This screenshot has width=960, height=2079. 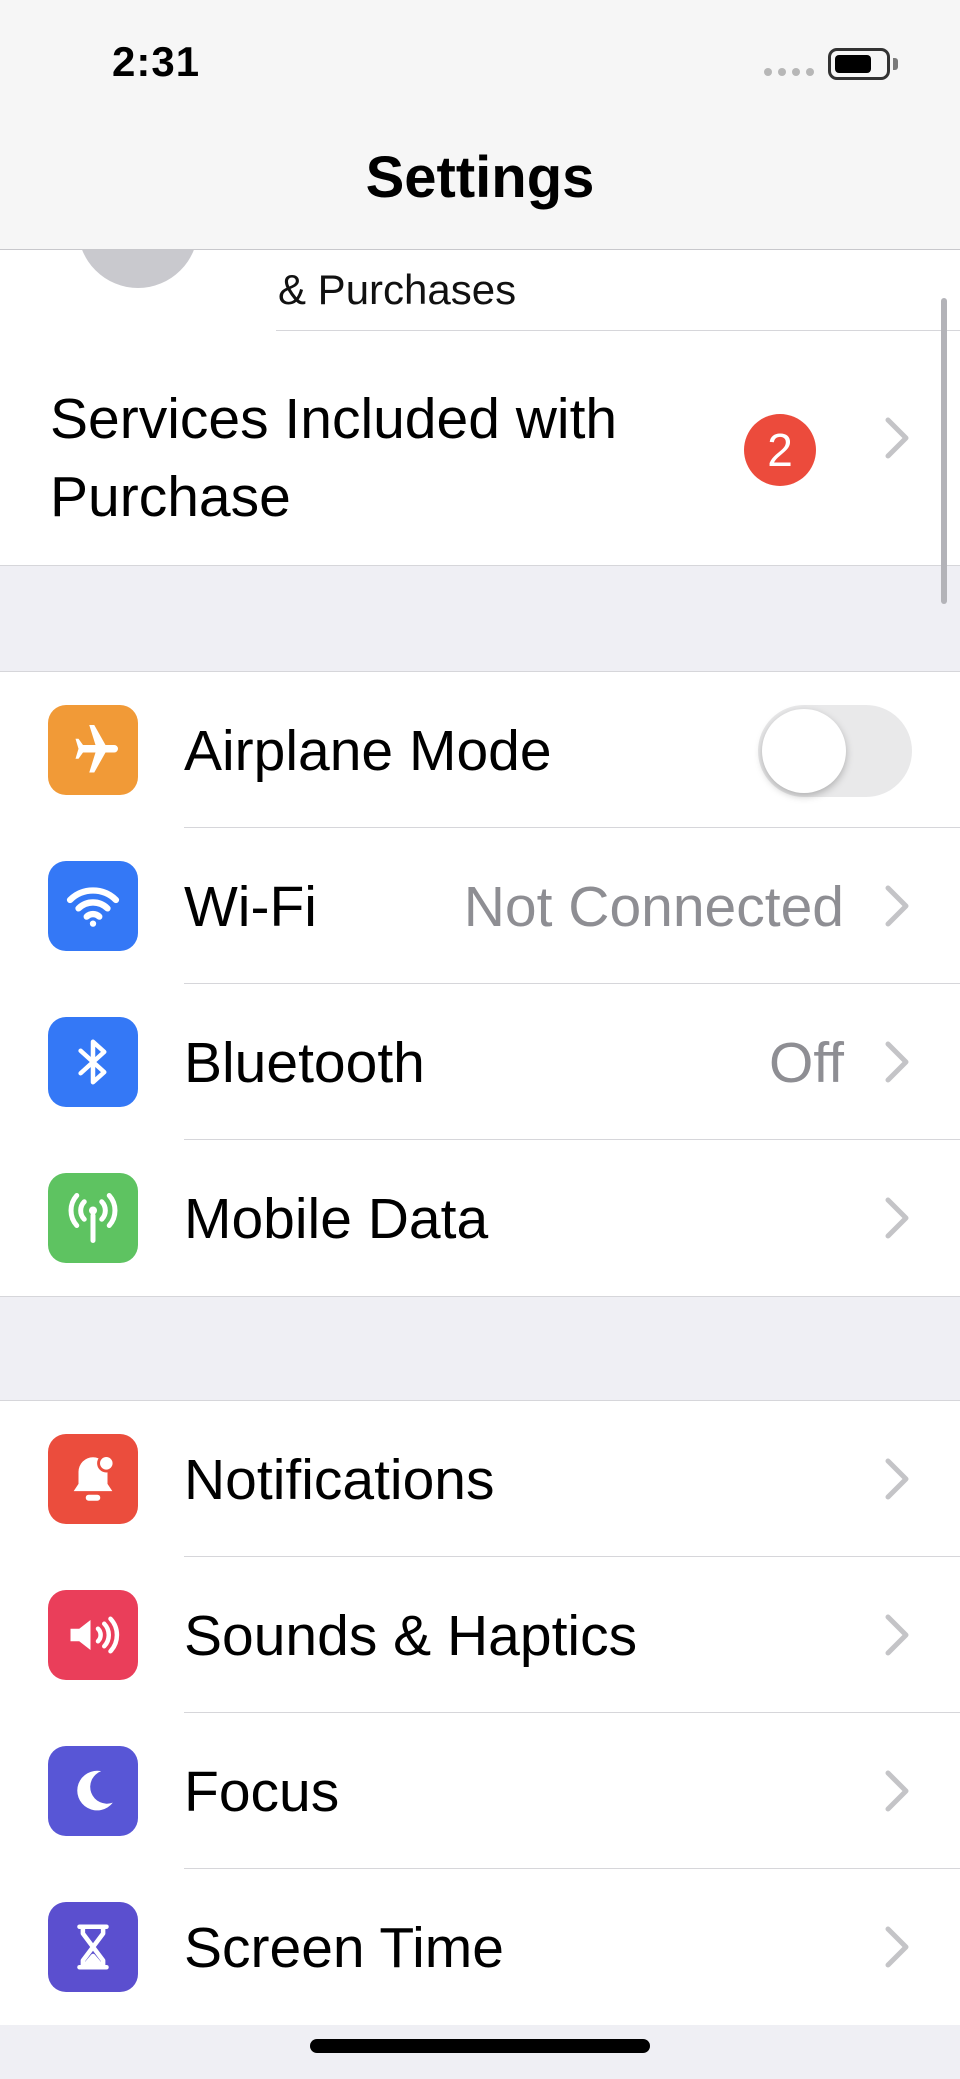 I want to click on bluetooth-label: Bluetooth, so click(x=304, y=1063).